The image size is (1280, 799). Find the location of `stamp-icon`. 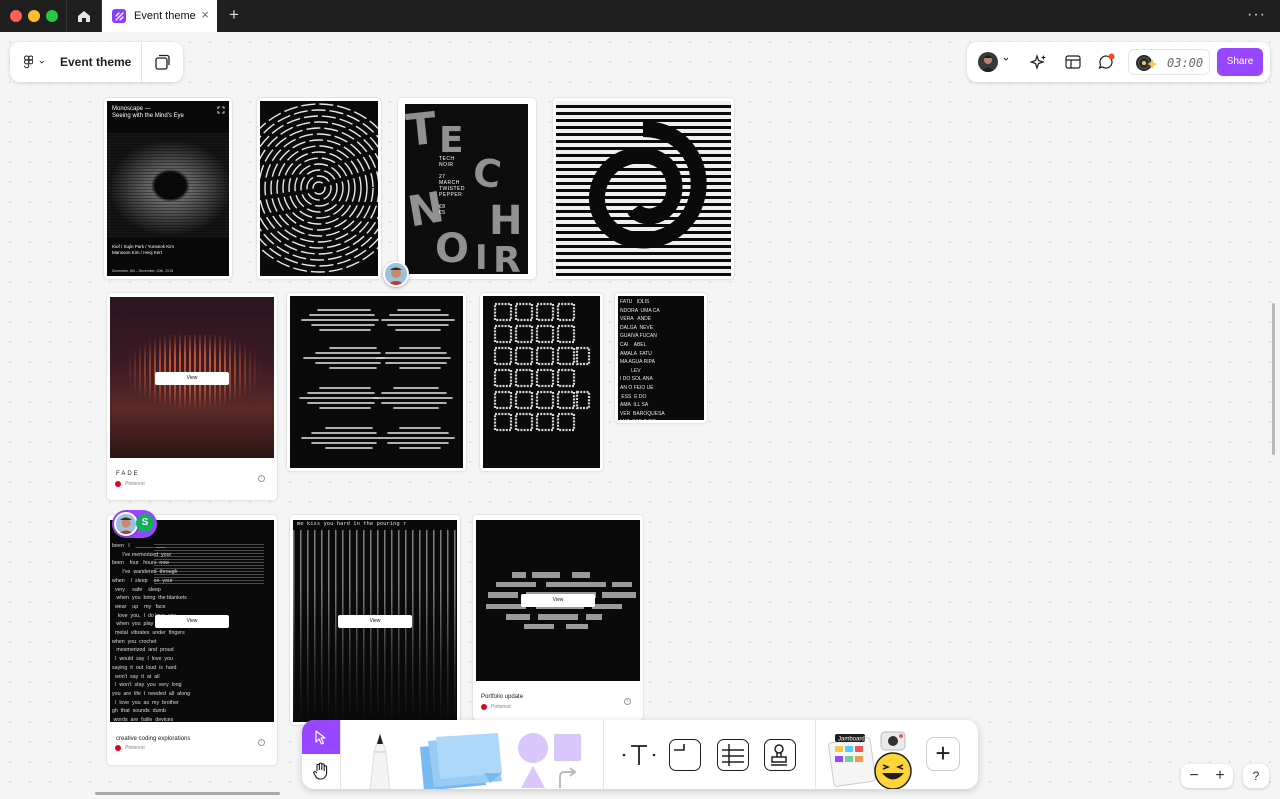

stamp-icon is located at coordinates (779, 755).